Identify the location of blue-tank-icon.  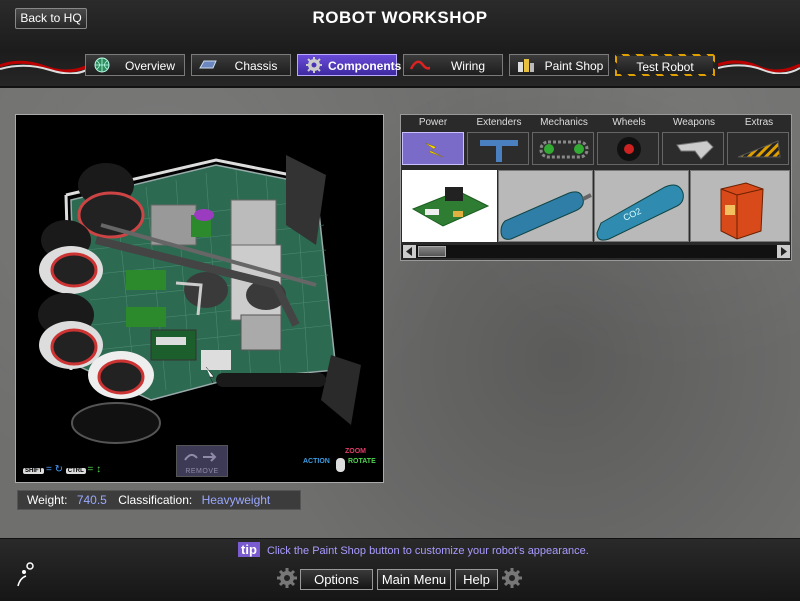
(546, 215).